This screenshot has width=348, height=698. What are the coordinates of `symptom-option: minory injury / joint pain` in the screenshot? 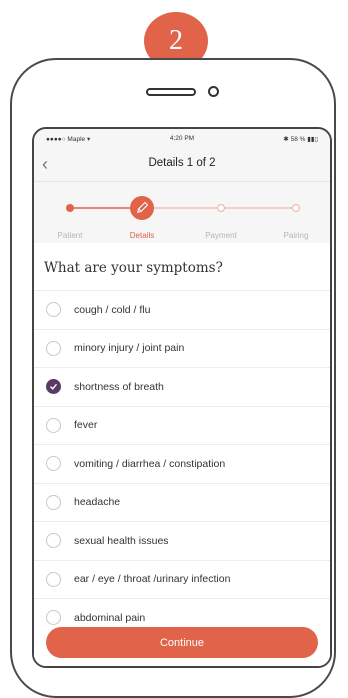 It's located at (182, 348).